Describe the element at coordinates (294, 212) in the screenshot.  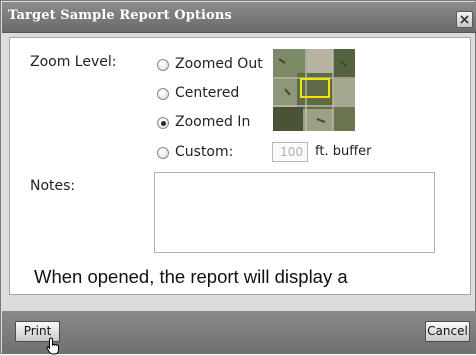
I see `notes-textarea` at that location.